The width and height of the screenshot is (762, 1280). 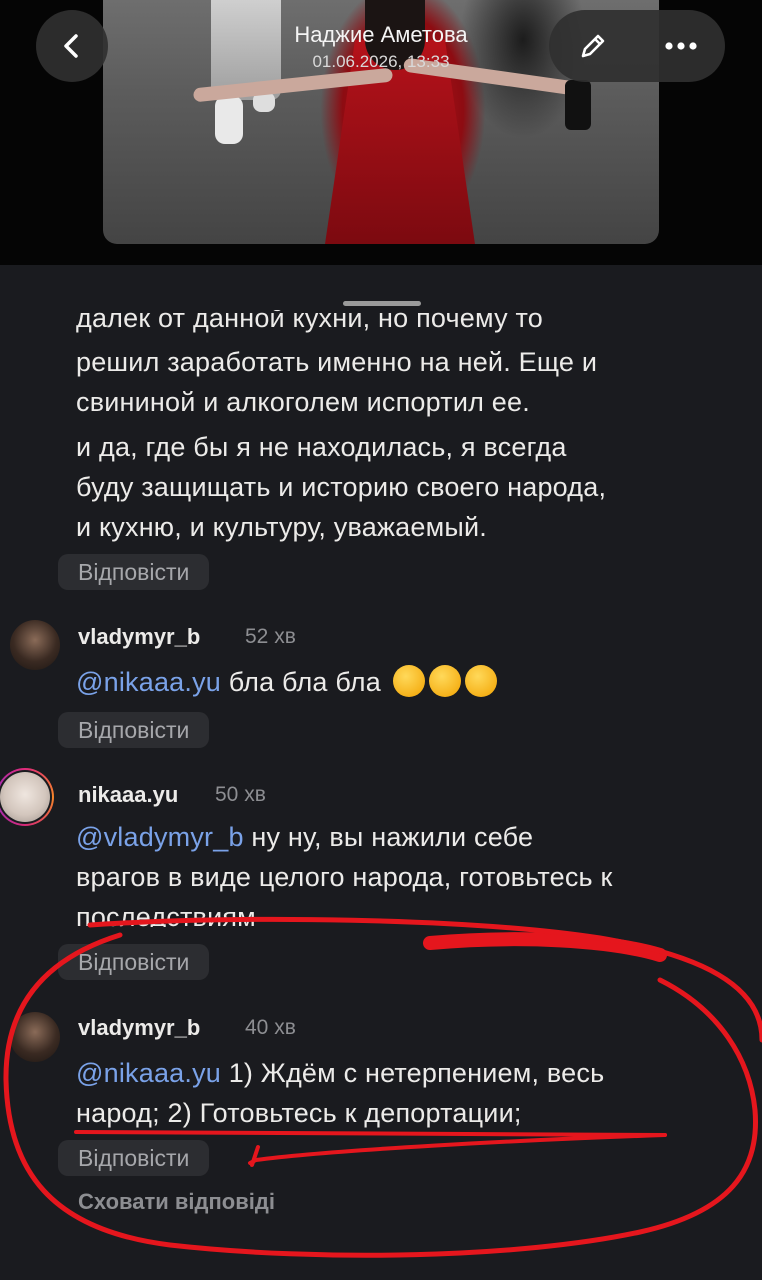 I want to click on comment-text: @nikaaa.yu бла бла бла, so click(x=286, y=682).